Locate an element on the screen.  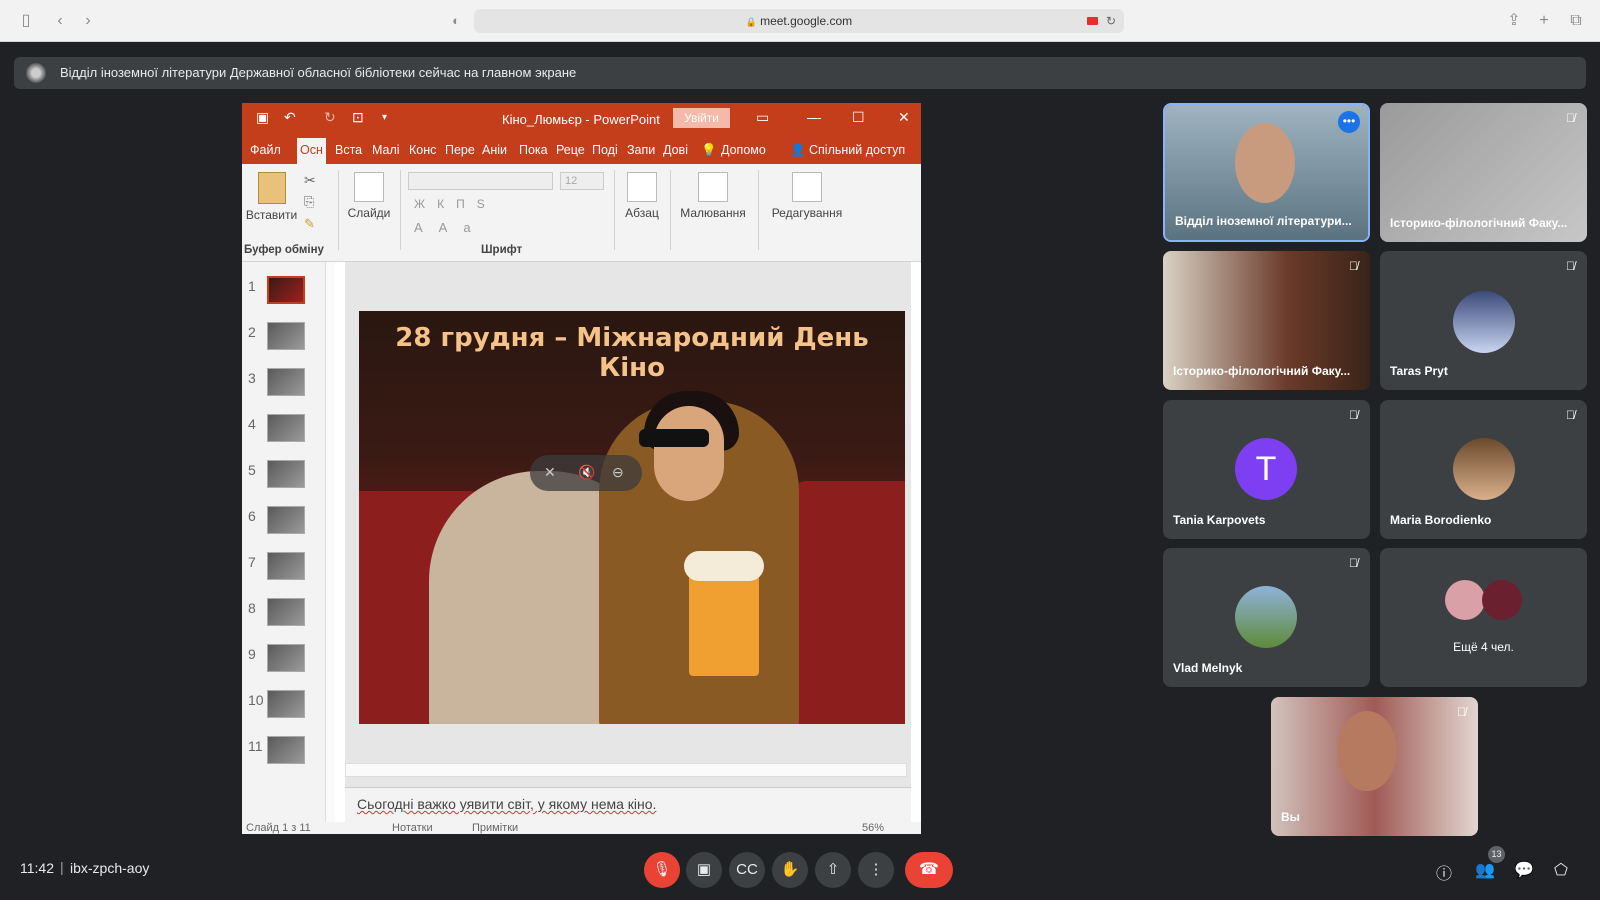
ppt-tab: Аніи is located at coordinates (494, 150).